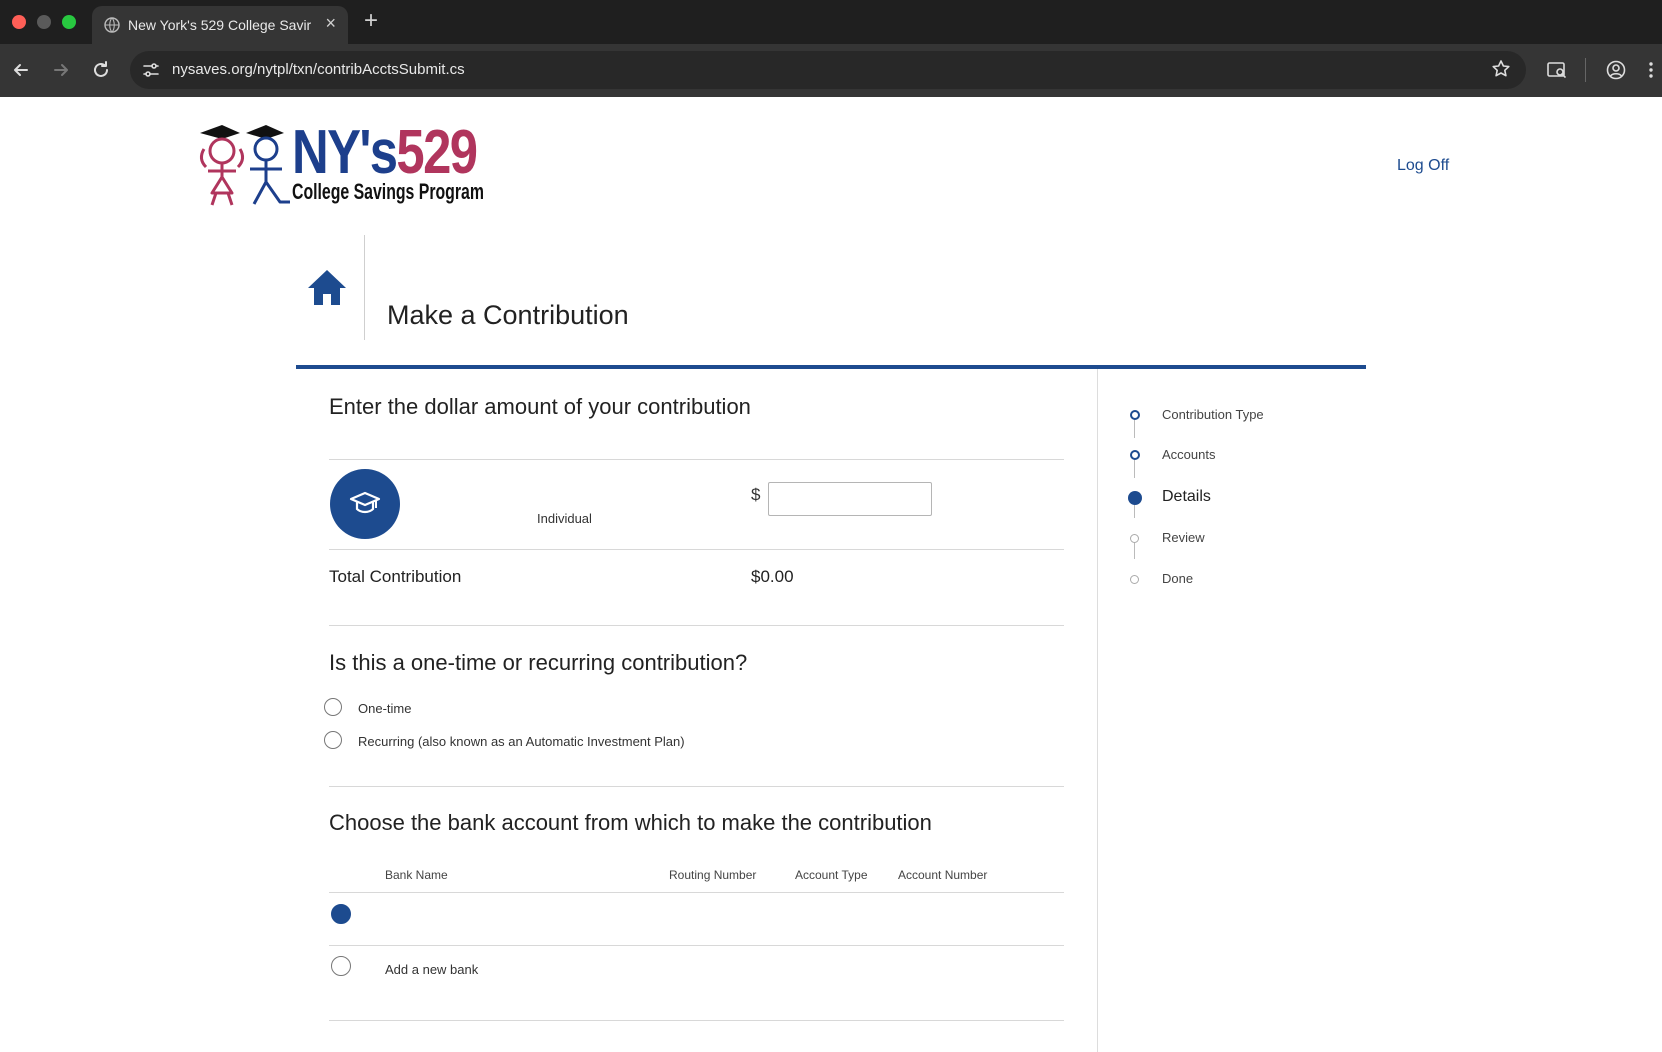 Image resolution: width=1662 pixels, height=1052 pixels. I want to click on page-title: Make a Contribution, so click(508, 315).